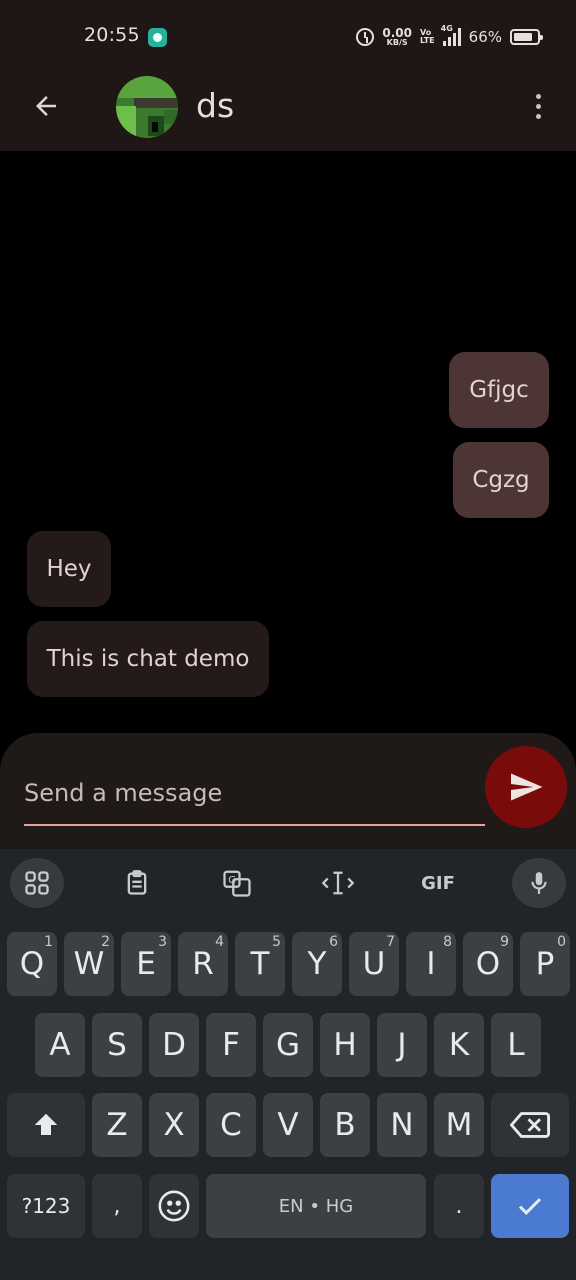 The width and height of the screenshot is (576, 1280). Describe the element at coordinates (219, 942) in the screenshot. I see `key-hint: 4` at that location.